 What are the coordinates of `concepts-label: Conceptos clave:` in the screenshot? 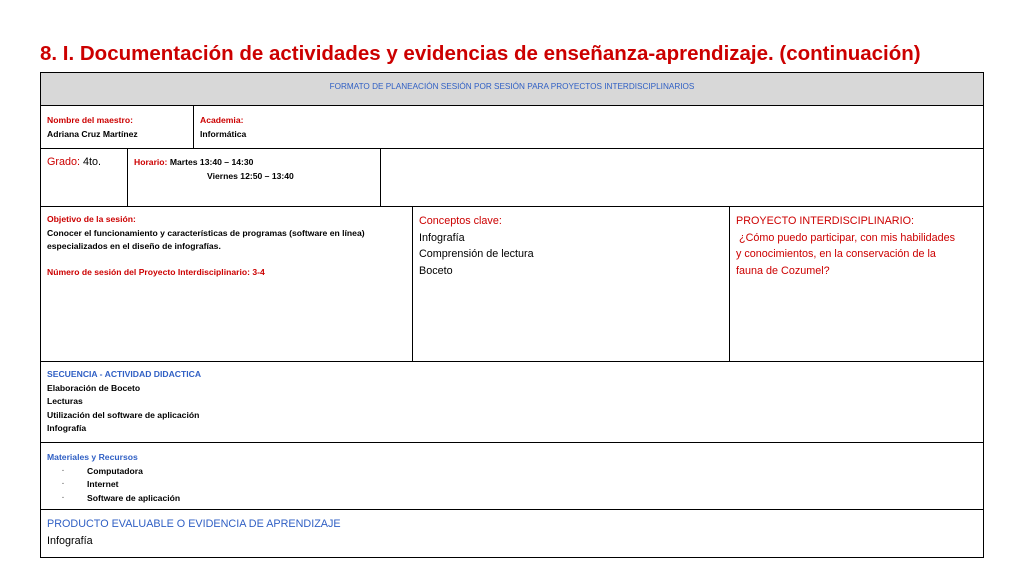 It's located at (460, 221).